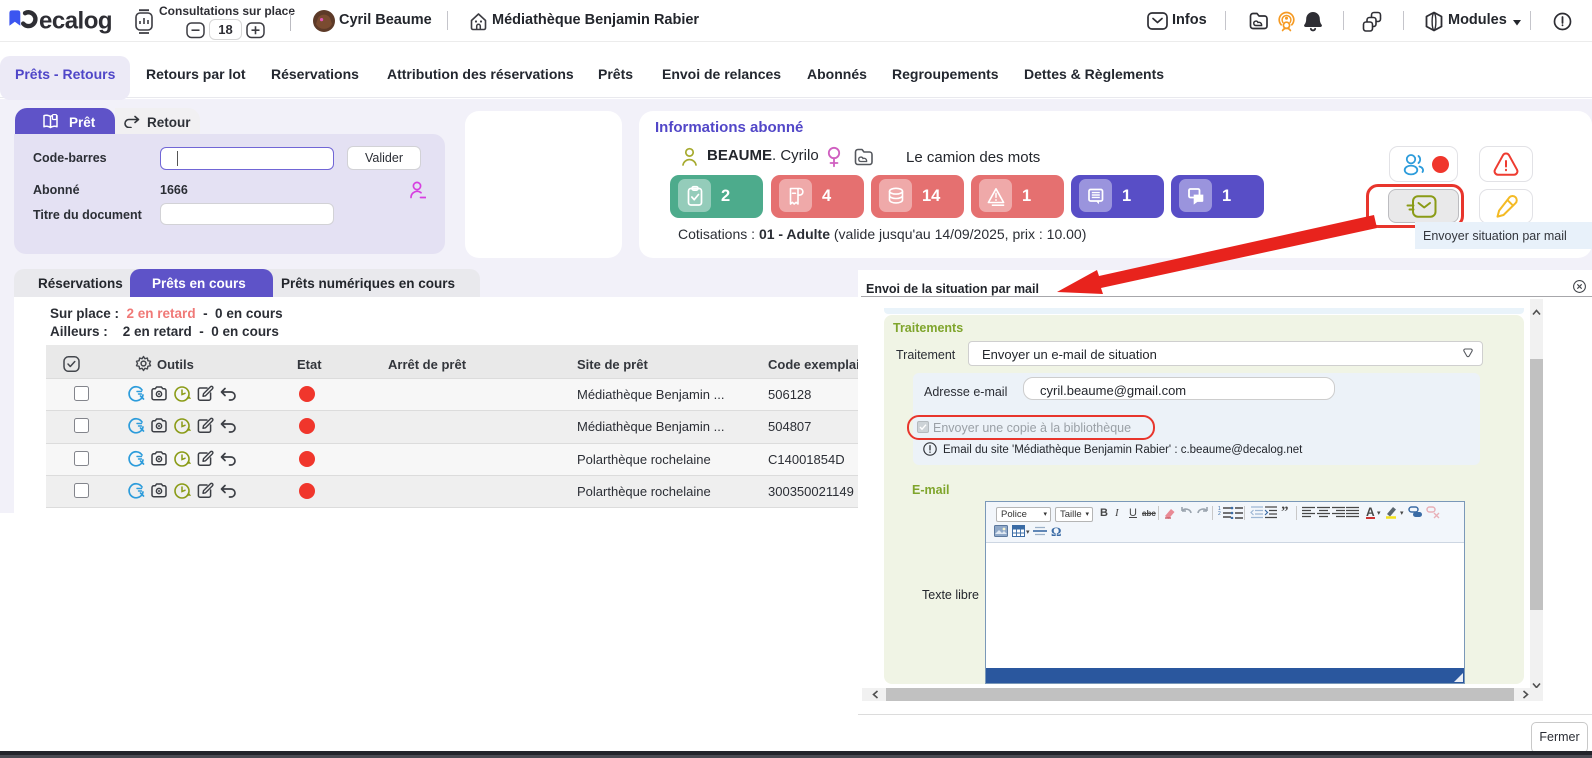  What do you see at coordinates (75, 21) in the screenshot?
I see `svg-text: ecalog` at bounding box center [75, 21].